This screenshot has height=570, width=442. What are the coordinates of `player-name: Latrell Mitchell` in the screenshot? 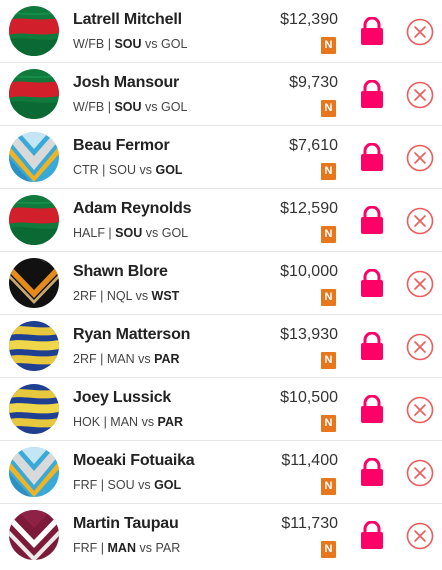 It's located at (127, 19).